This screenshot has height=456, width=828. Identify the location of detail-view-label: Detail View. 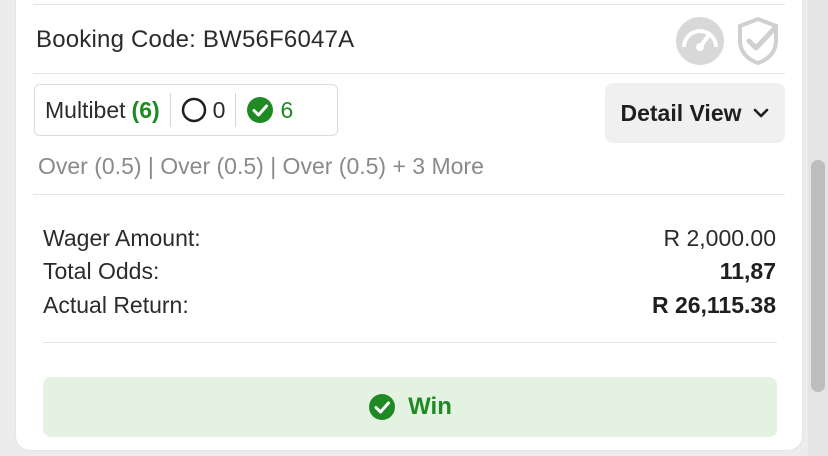
(681, 112).